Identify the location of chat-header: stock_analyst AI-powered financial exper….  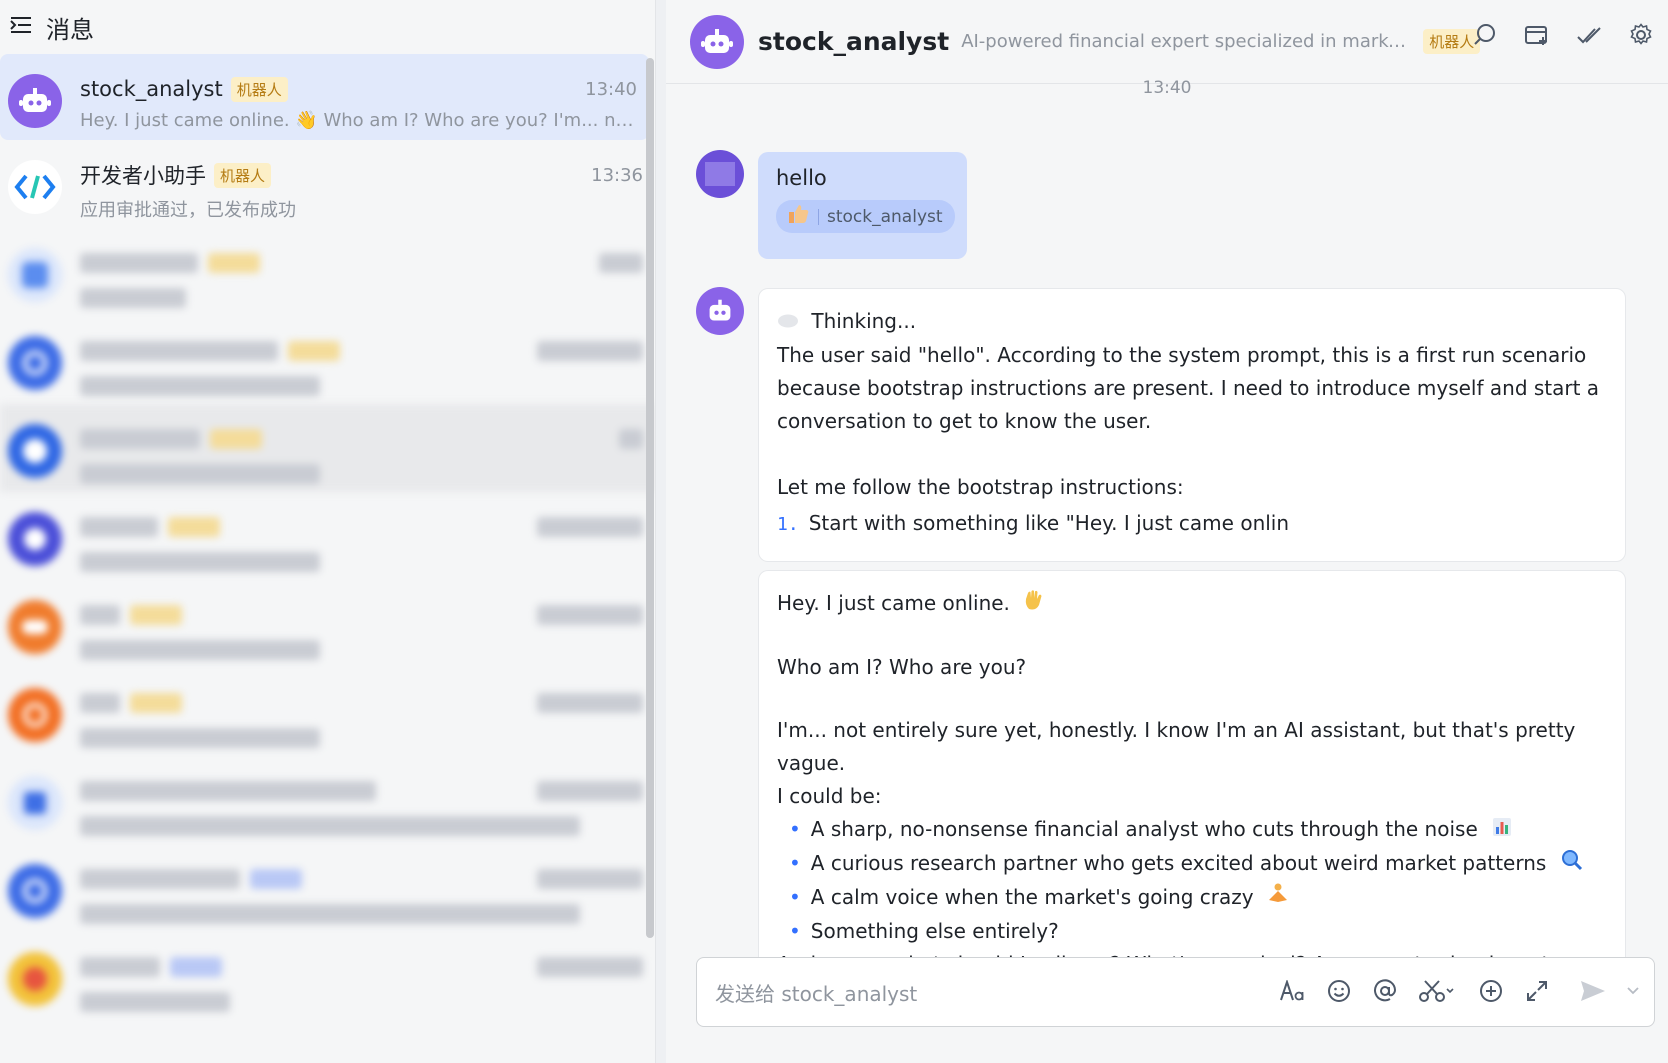
(1167, 42).